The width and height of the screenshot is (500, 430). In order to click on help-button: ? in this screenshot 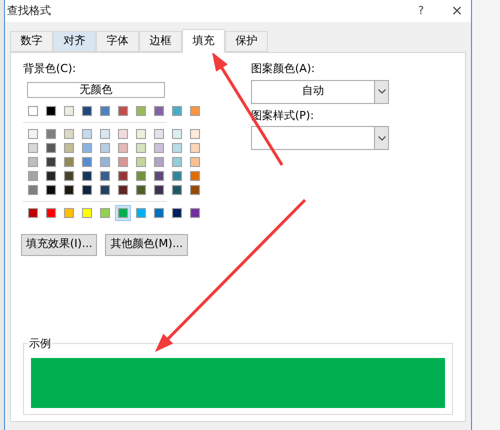, I will do `click(421, 11)`.